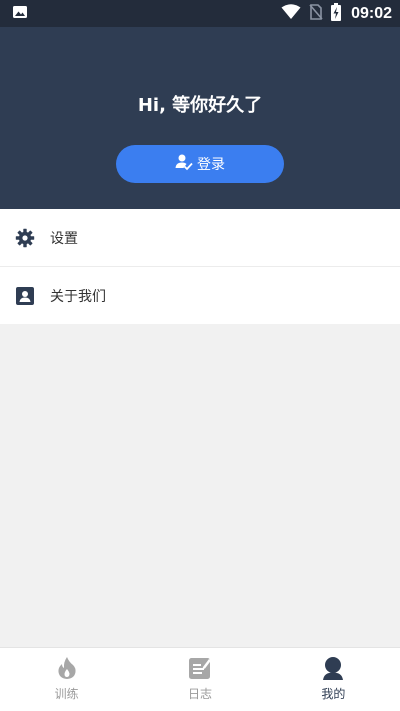 The image size is (400, 711). What do you see at coordinates (291, 13) in the screenshot?
I see `wifi-icon` at bounding box center [291, 13].